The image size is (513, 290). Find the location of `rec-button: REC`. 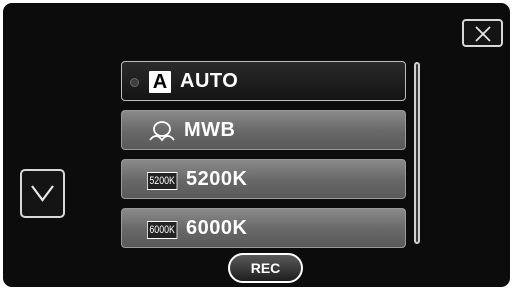

rec-button: REC is located at coordinates (265, 268).